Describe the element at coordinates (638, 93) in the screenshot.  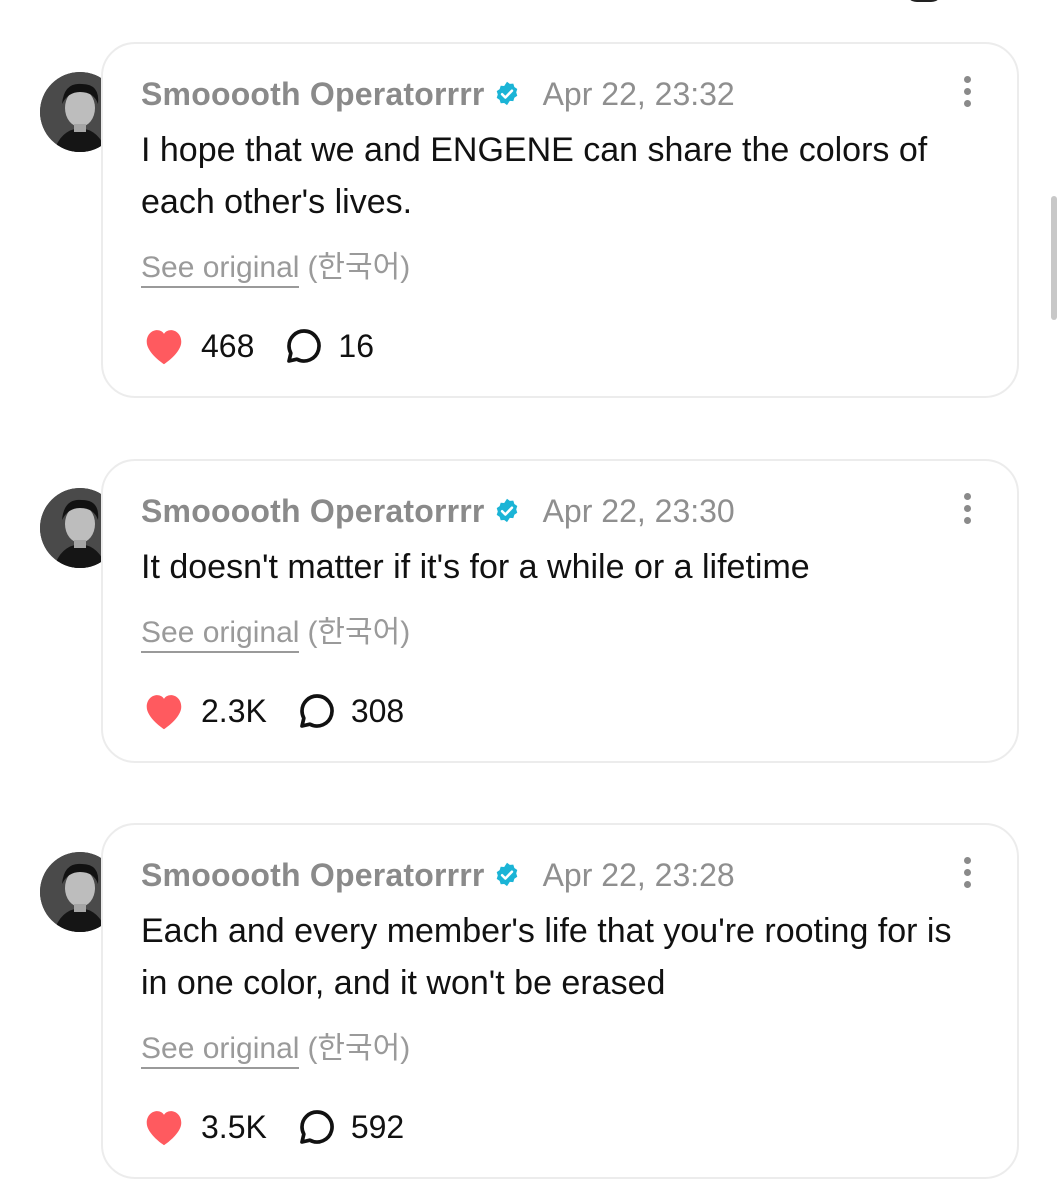
I see `post-timestamp: Apr 22, 23:32` at that location.